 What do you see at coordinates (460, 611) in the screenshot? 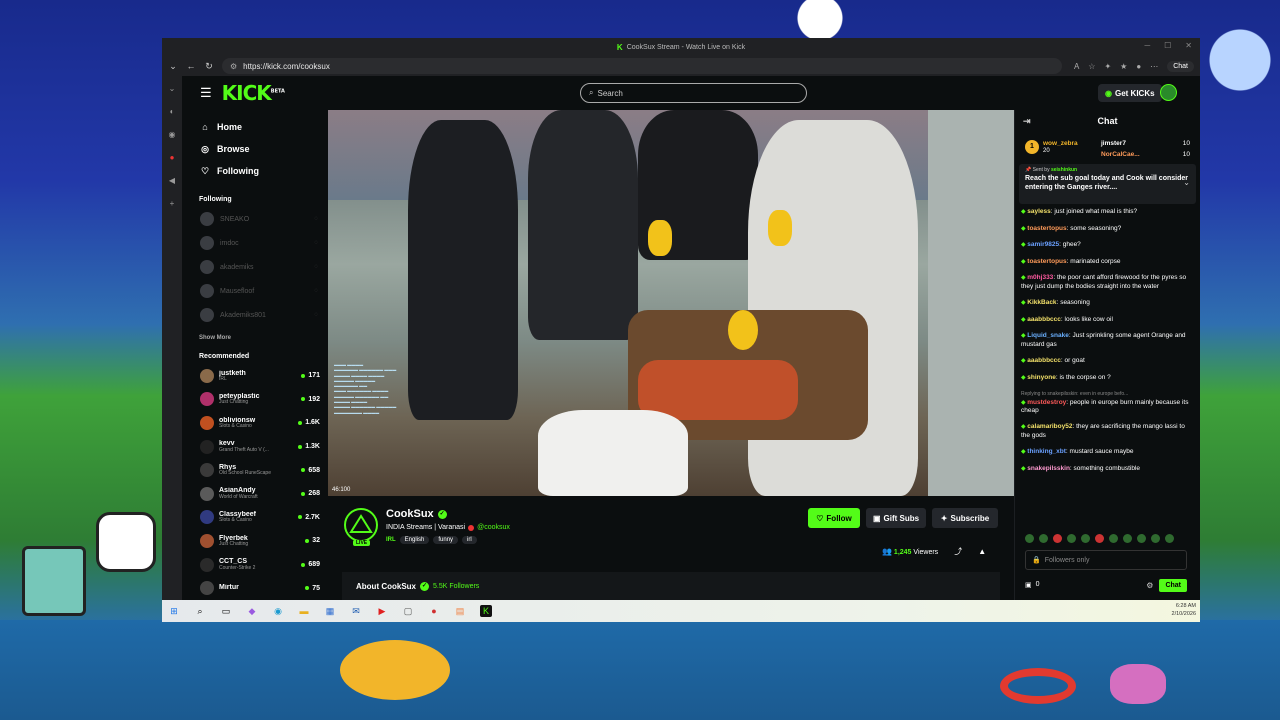
I see `app-icon: ▤` at bounding box center [460, 611].